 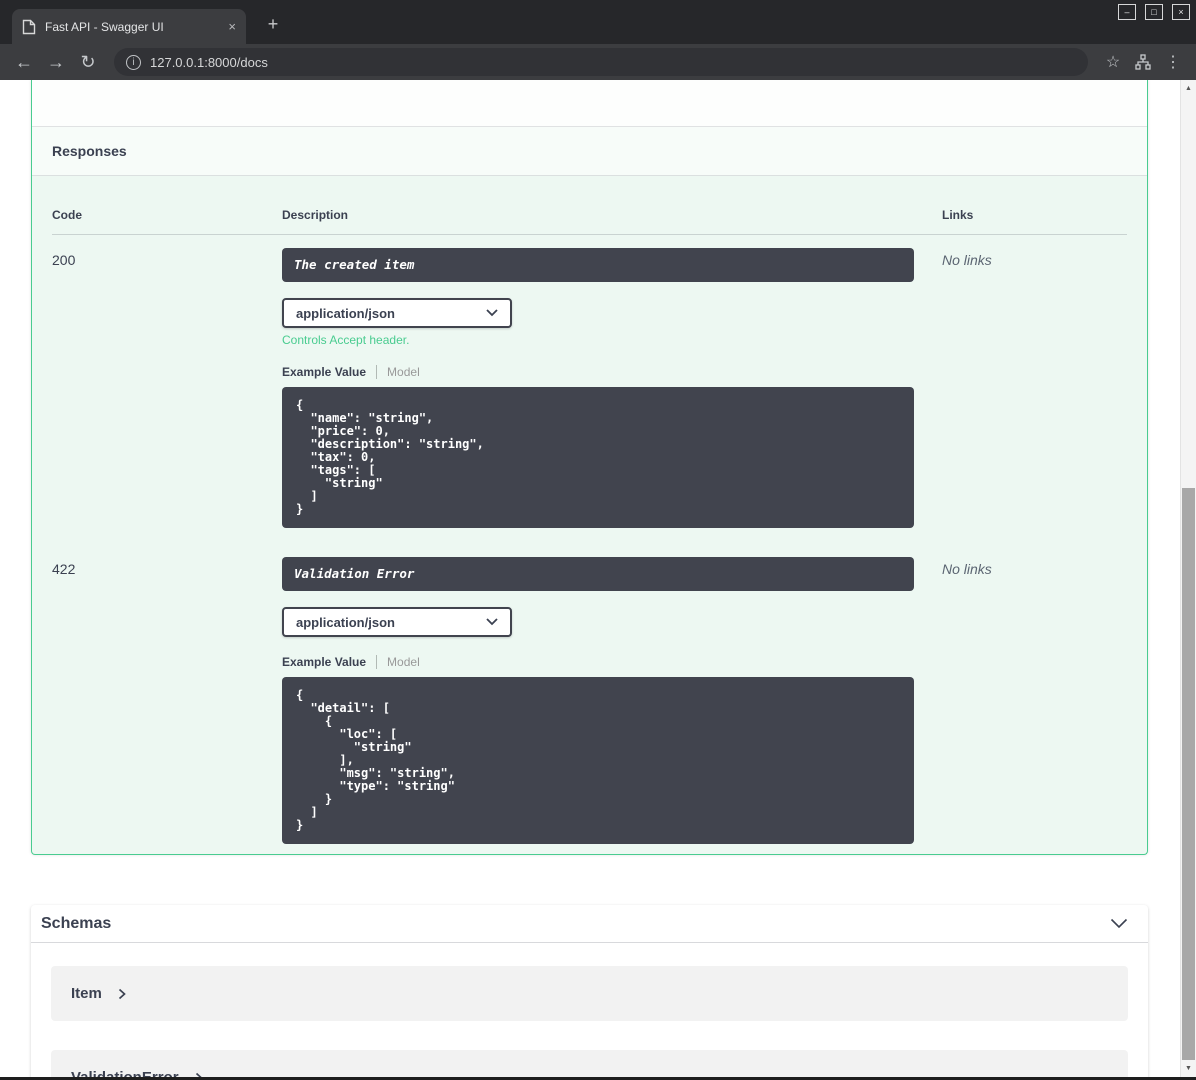 What do you see at coordinates (29, 27) in the screenshot?
I see `page-favicon-icon` at bounding box center [29, 27].